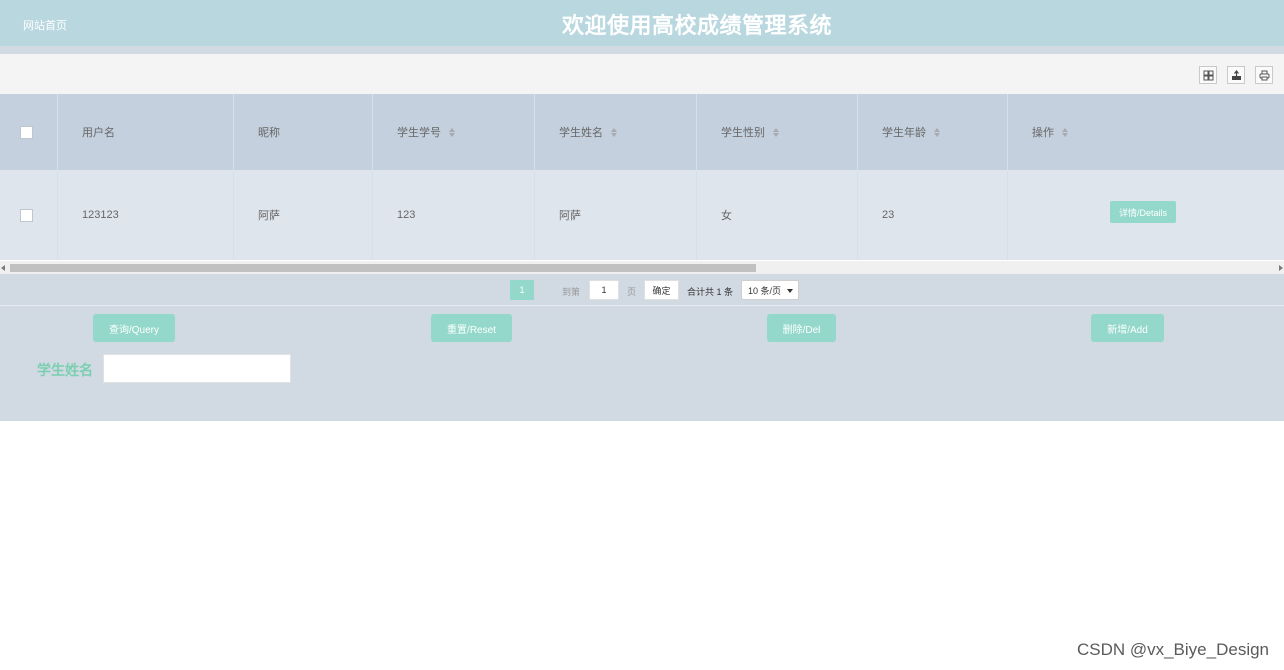 This screenshot has height=670, width=1284. What do you see at coordinates (743, 133) in the screenshot?
I see `col-gender-label: 学生性别` at bounding box center [743, 133].